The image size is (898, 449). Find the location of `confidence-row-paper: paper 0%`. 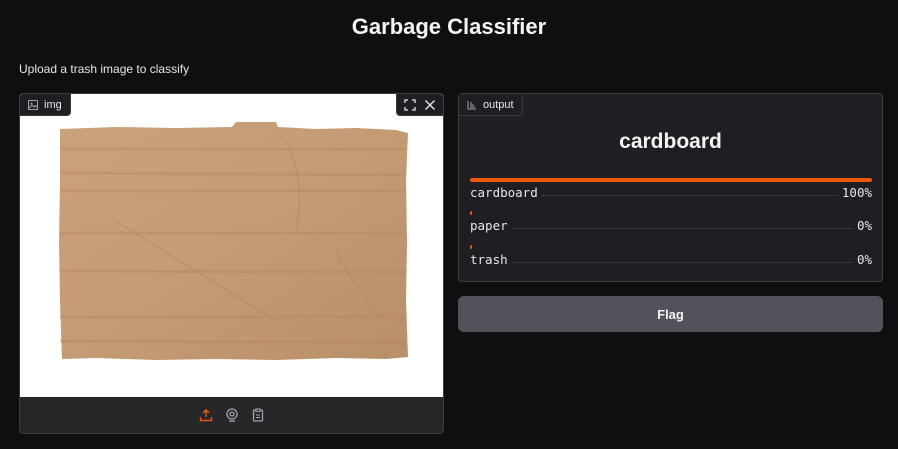

confidence-row-paper: paper 0% is located at coordinates (671, 222).